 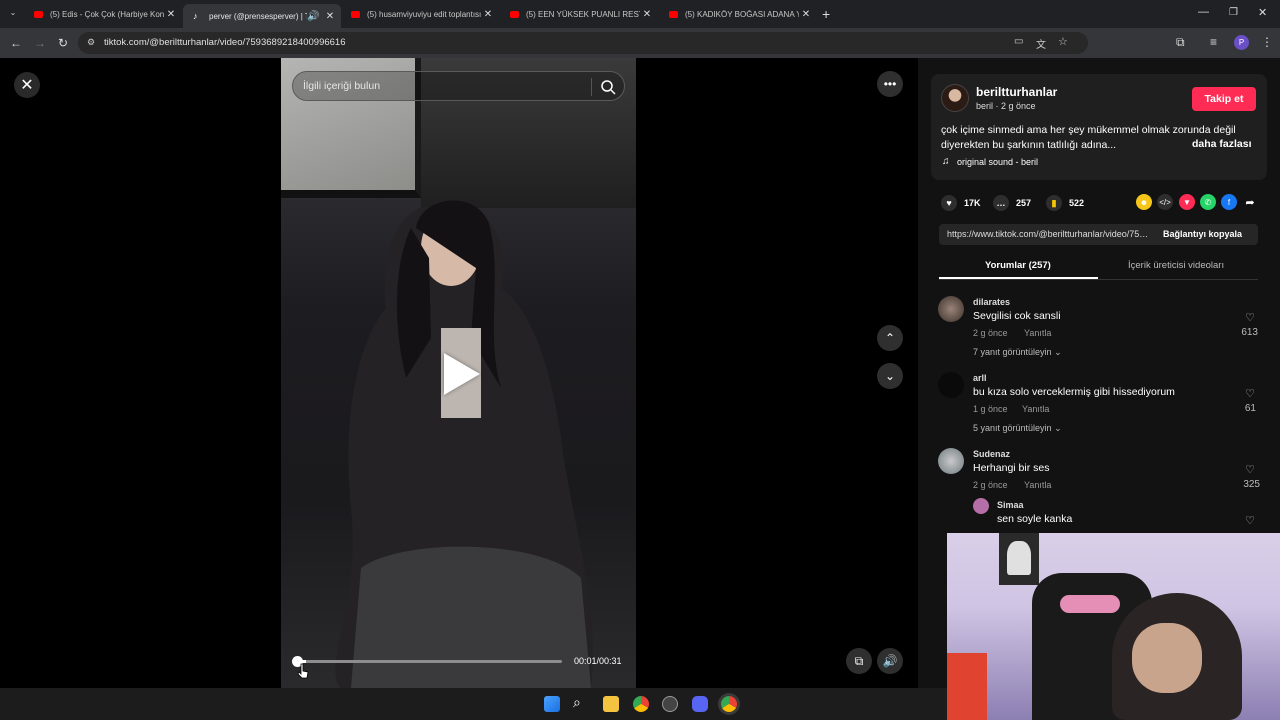 I want to click on creator-username: beriltturhanlar, so click(x=1016, y=92).